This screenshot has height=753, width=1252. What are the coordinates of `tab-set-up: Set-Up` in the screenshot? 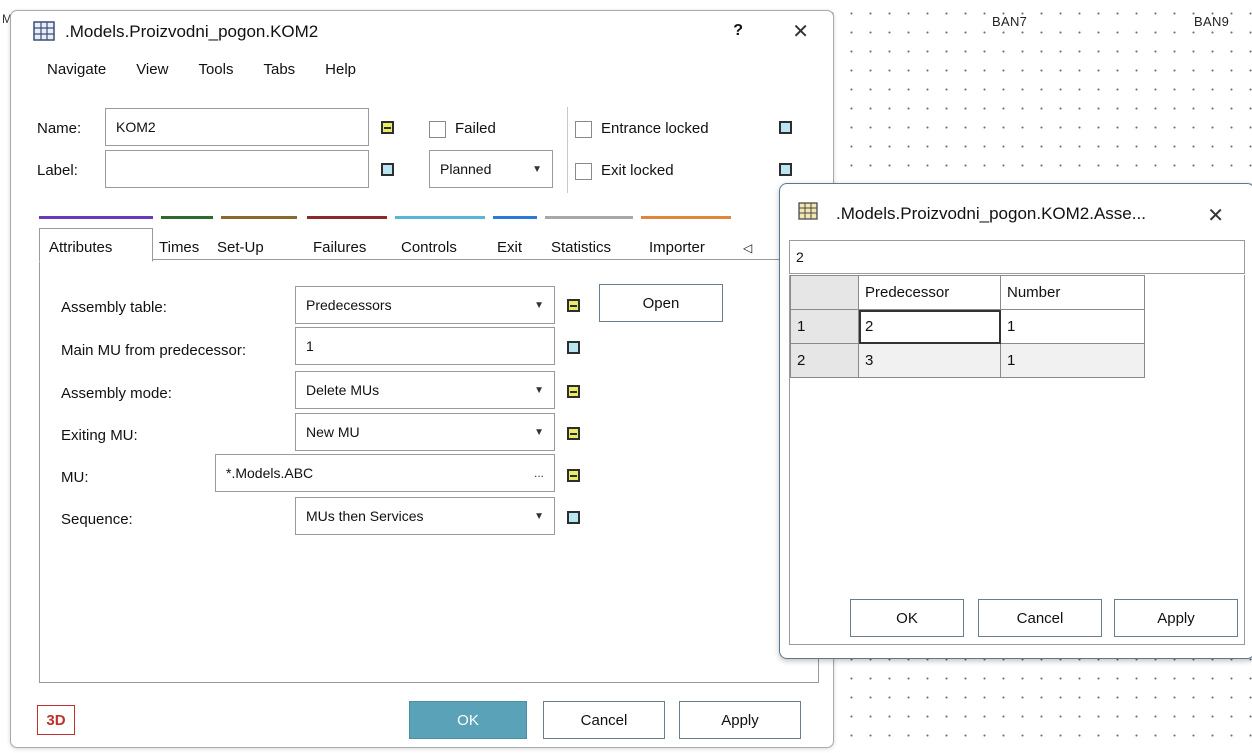 It's located at (240, 247).